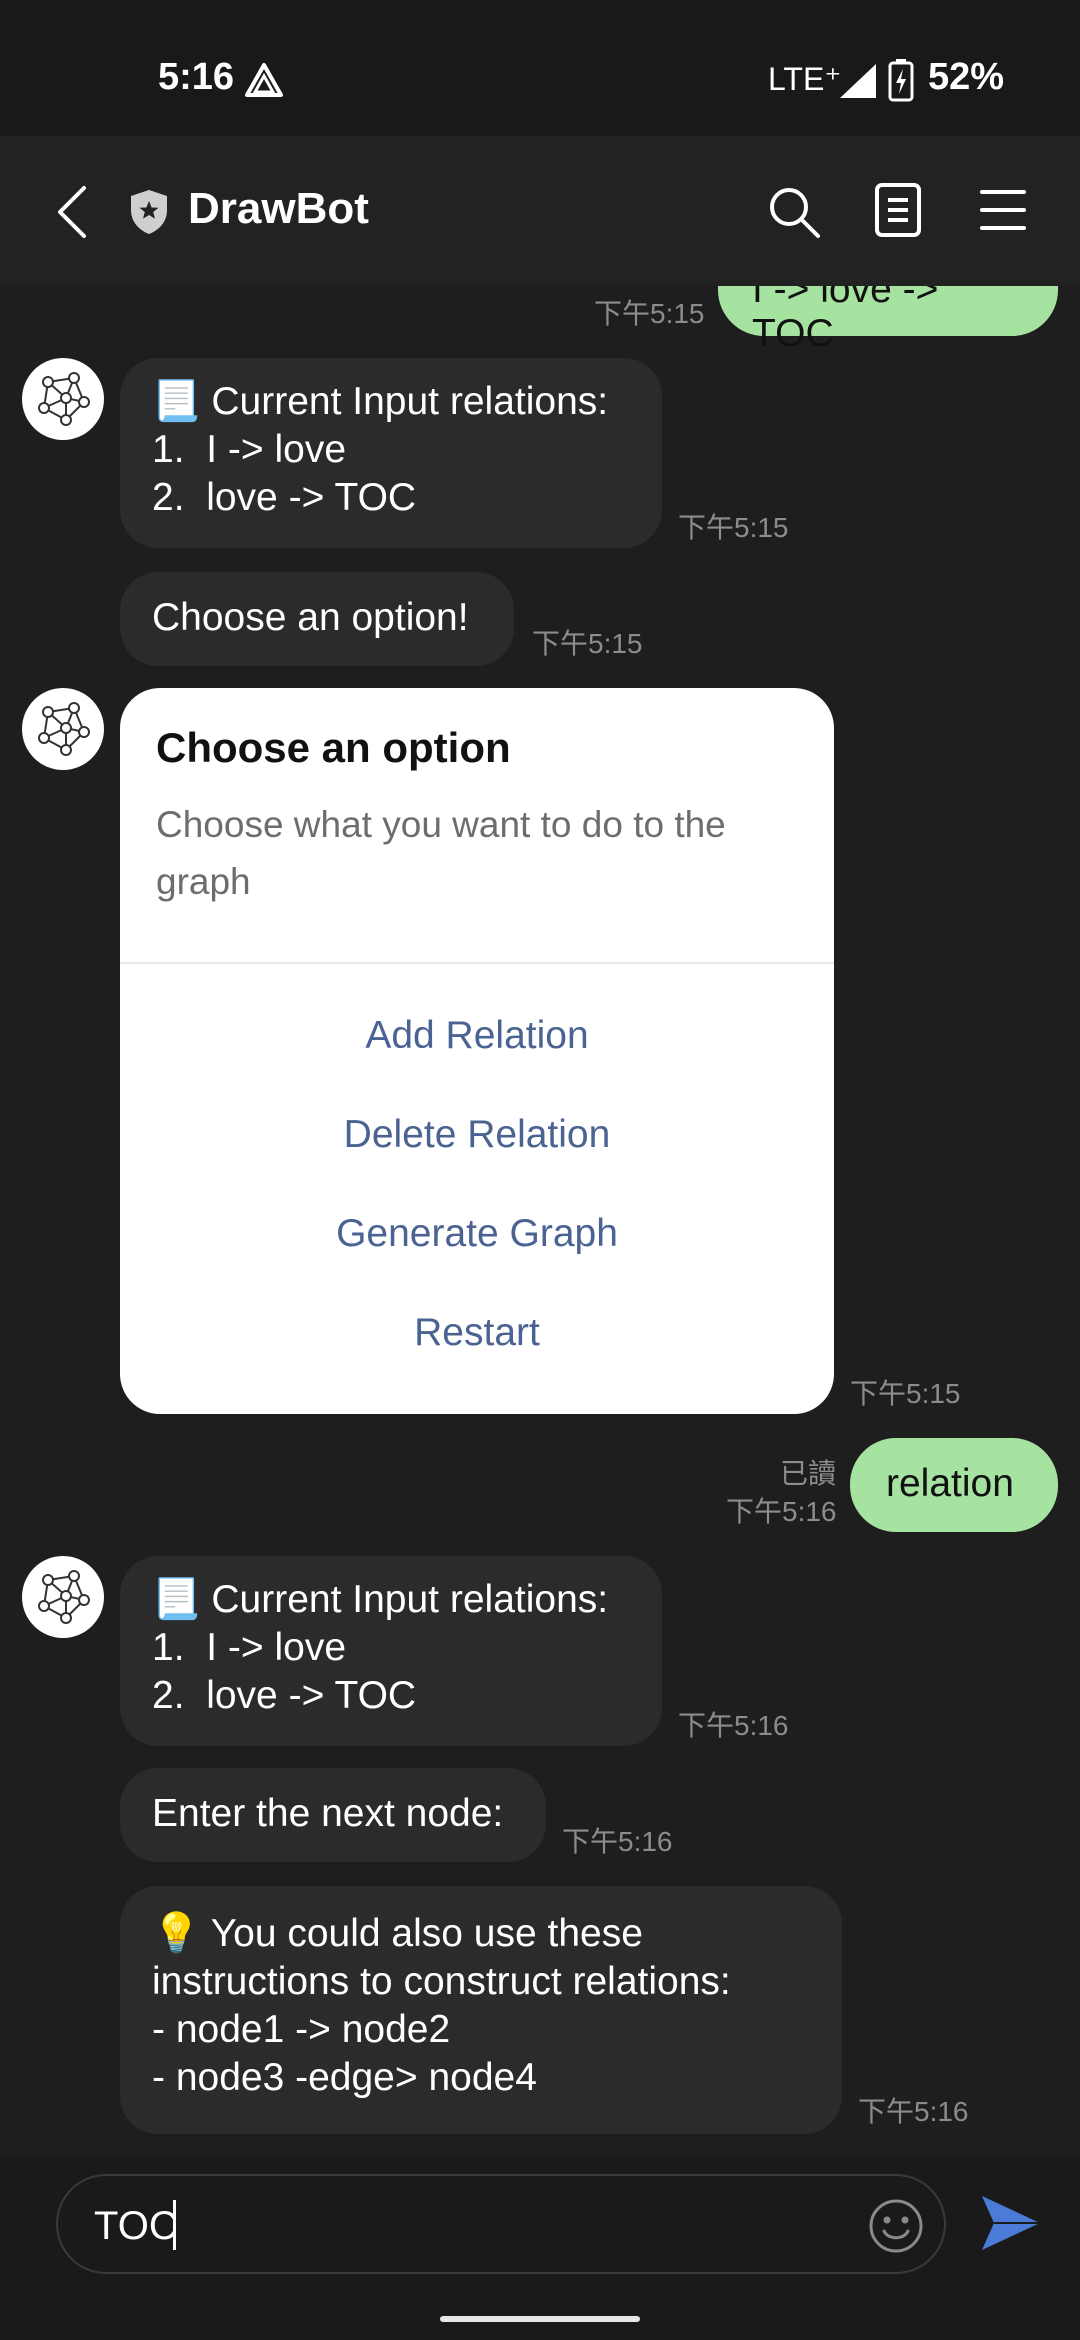 Image resolution: width=1080 pixels, height=2340 pixels. Describe the element at coordinates (477, 963) in the screenshot. I see `card-divider` at that location.